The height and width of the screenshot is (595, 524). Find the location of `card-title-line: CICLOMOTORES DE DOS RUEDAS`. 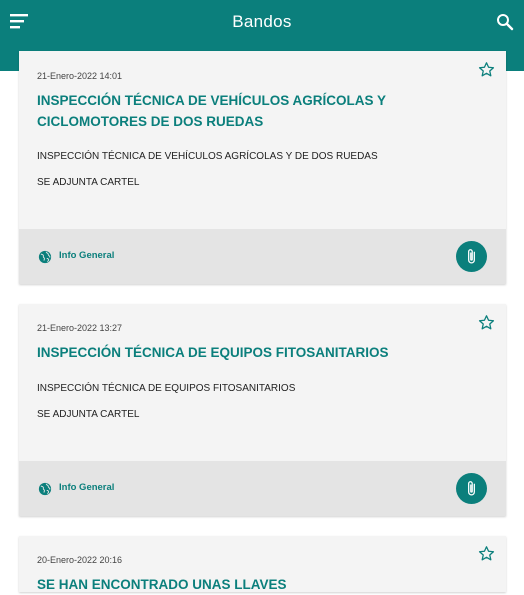

card-title-line: CICLOMOTORES DE DOS RUEDAS is located at coordinates (150, 121).